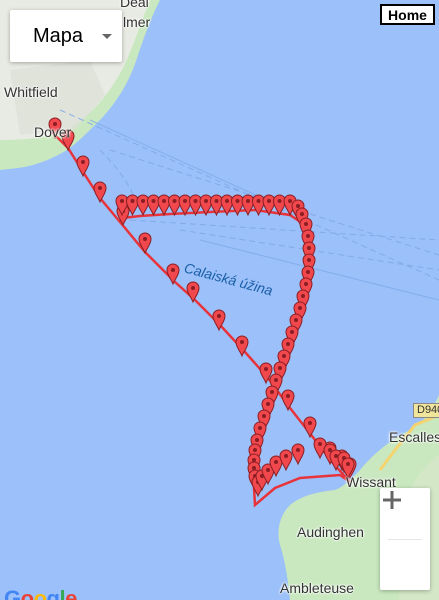 The height and width of the screenshot is (600, 439). I want to click on minus-icon, so click(392, 500).